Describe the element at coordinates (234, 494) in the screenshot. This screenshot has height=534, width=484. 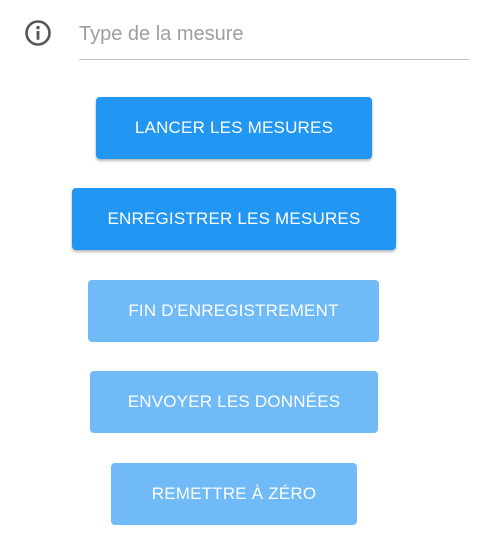
I see `reset-button: REMETTRE À ZÉRO` at that location.